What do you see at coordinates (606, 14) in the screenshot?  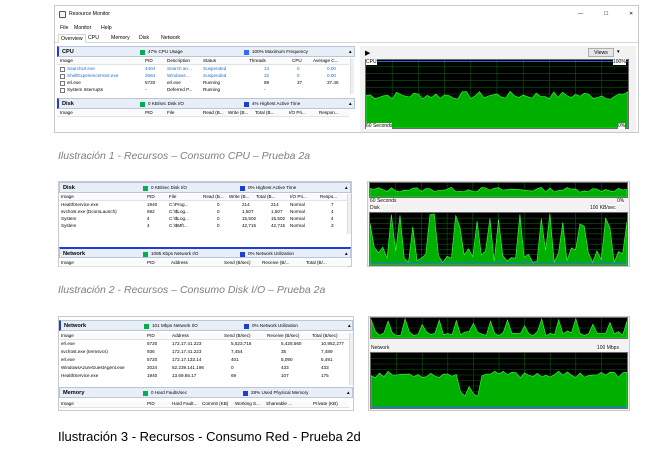 I see `maximize-icon: ☐` at bounding box center [606, 14].